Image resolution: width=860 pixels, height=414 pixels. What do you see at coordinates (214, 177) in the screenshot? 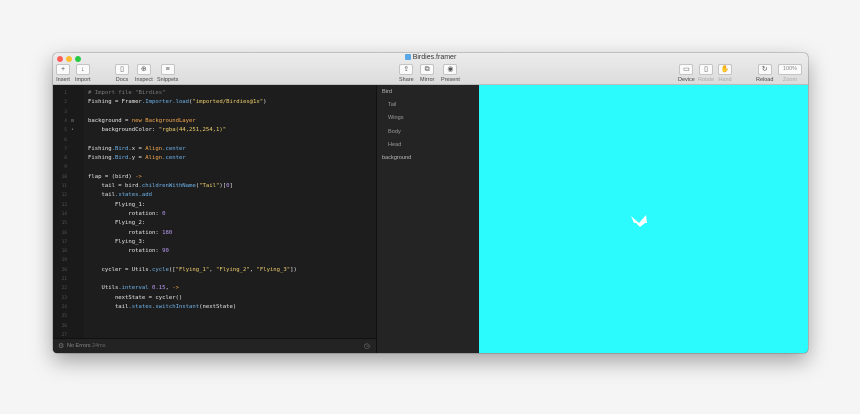
I see `code-line: 10 flap = (bird) ->` at bounding box center [214, 177].